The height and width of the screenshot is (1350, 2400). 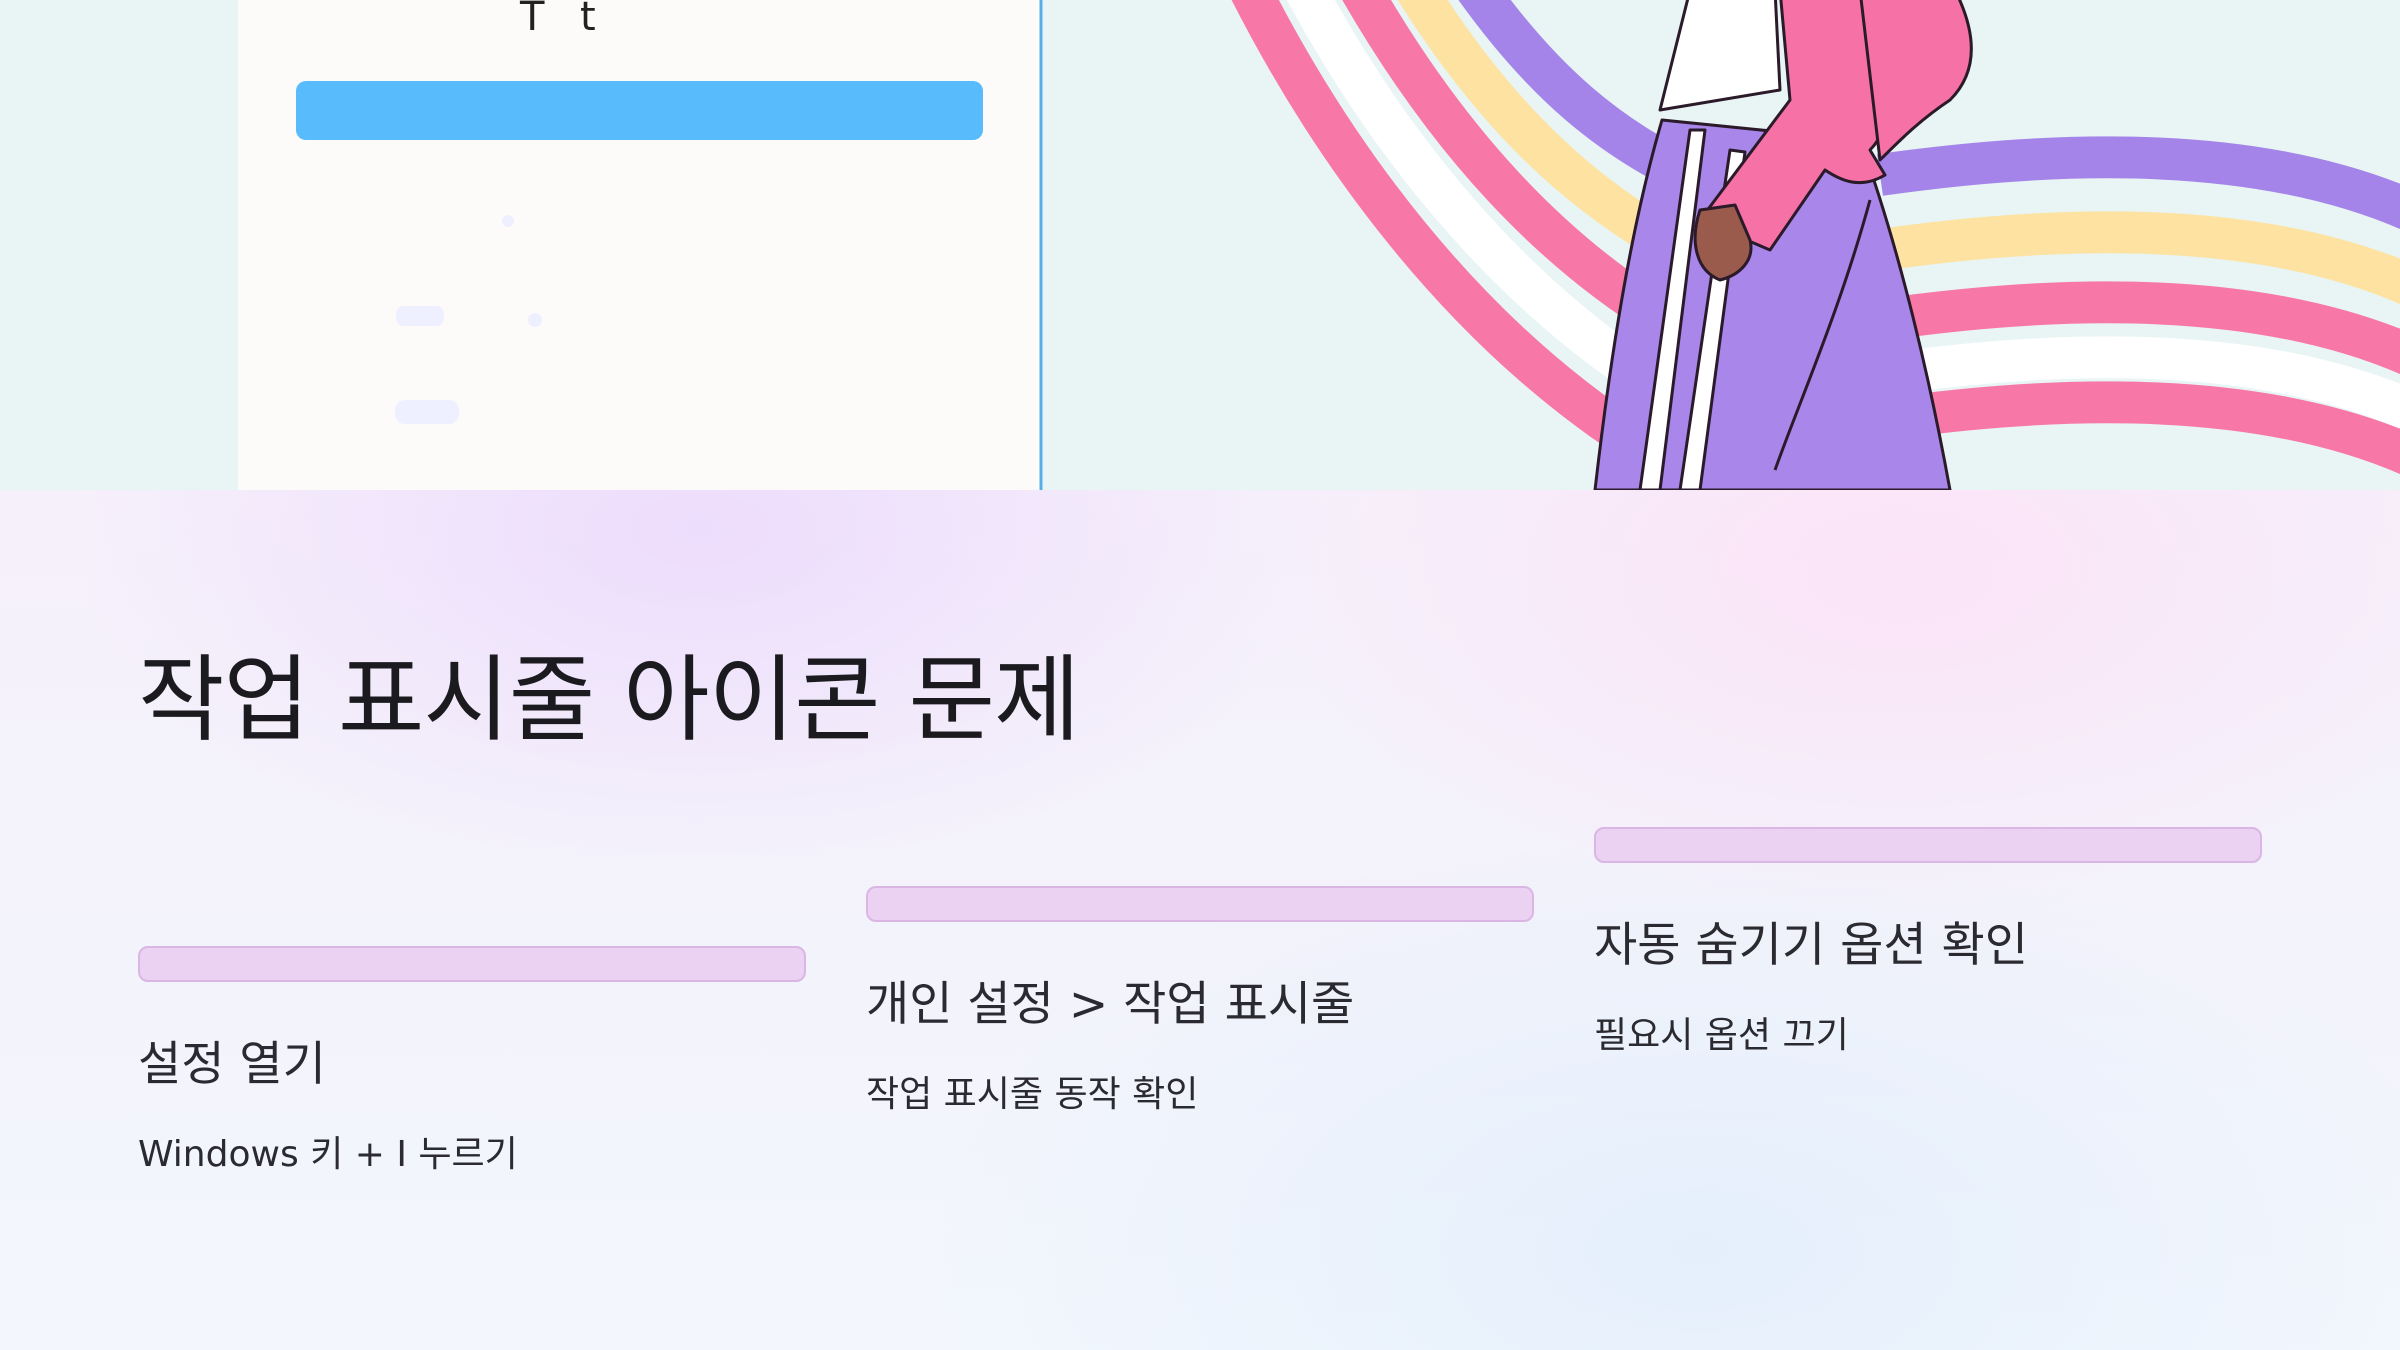 I want to click on step-2-bar, so click(x=1200, y=904).